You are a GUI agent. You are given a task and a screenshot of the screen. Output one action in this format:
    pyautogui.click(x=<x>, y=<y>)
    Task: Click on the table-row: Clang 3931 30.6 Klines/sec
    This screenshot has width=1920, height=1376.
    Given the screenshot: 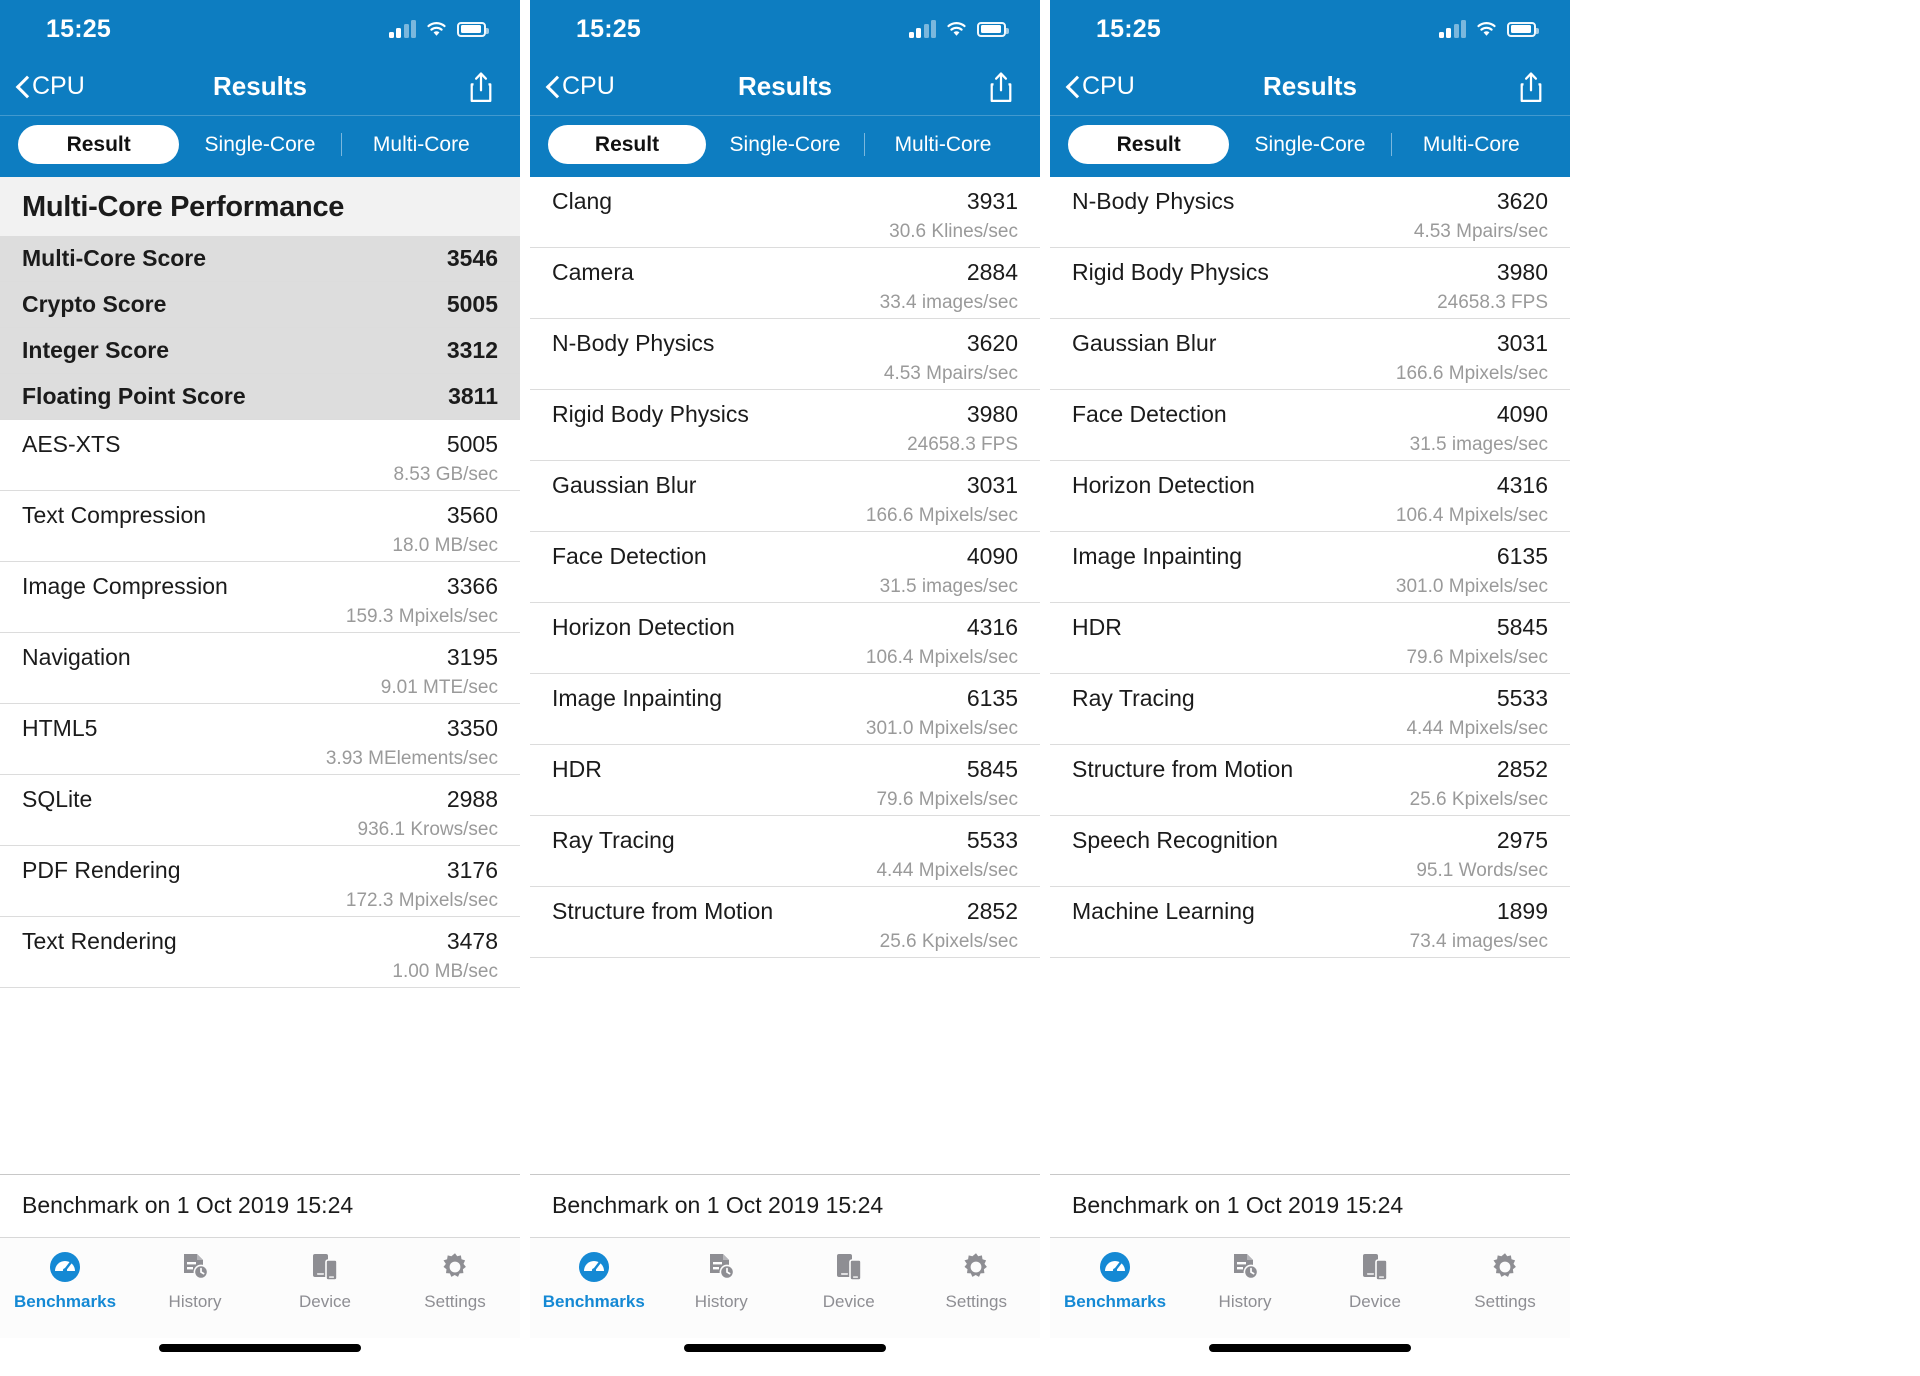 What is the action you would take?
    pyautogui.click(x=785, y=212)
    